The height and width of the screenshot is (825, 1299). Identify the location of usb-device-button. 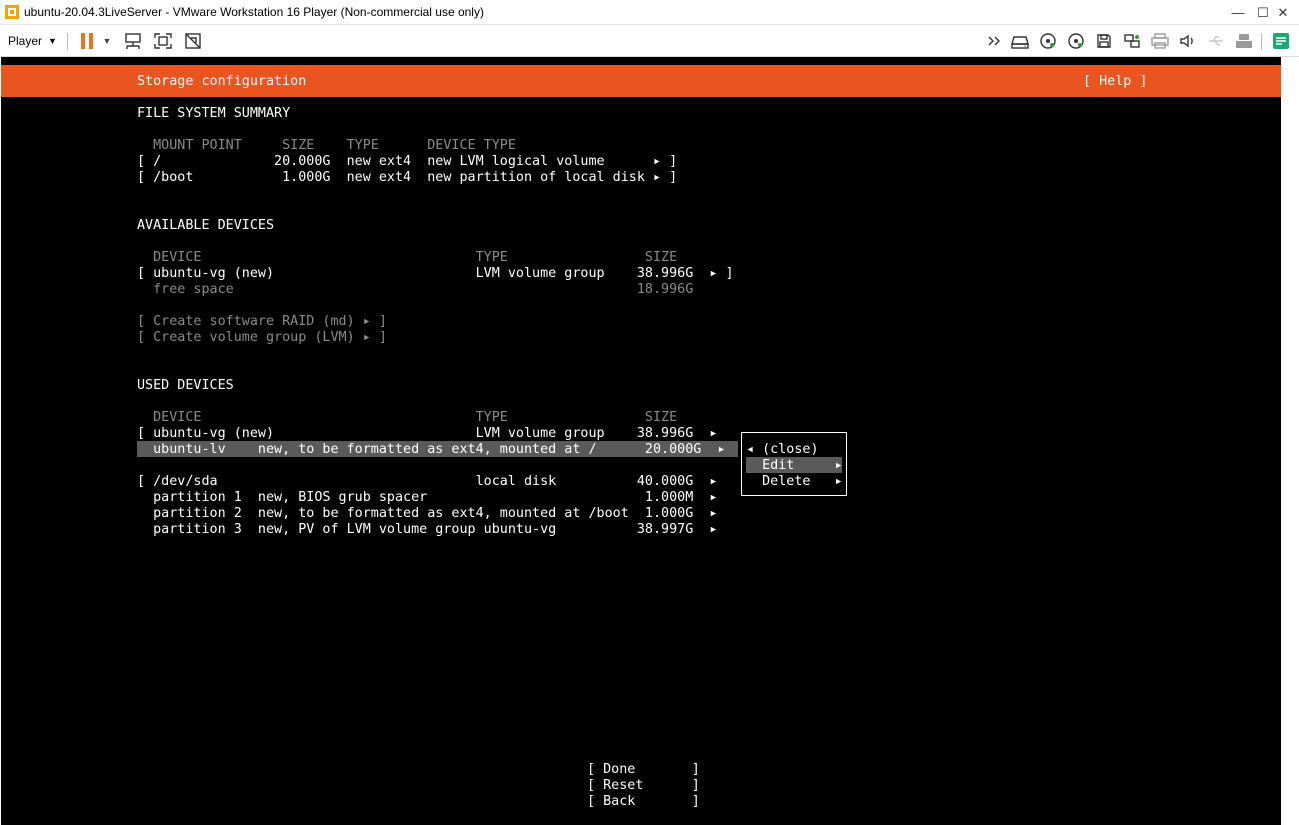
(1216, 41).